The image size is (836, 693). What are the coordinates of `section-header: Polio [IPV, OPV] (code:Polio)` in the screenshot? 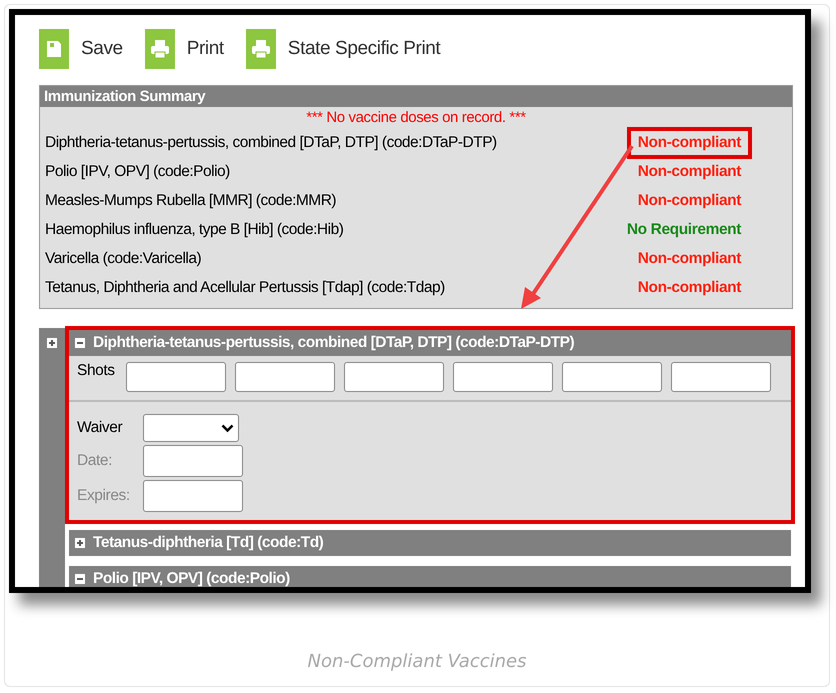 It's located at (430, 576).